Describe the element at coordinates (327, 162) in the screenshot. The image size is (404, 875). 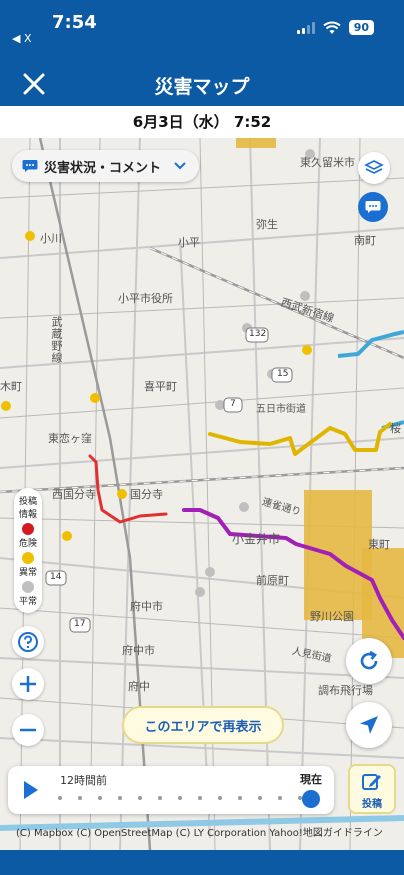
I see `map-label-higashikurume: 東久留米市` at that location.